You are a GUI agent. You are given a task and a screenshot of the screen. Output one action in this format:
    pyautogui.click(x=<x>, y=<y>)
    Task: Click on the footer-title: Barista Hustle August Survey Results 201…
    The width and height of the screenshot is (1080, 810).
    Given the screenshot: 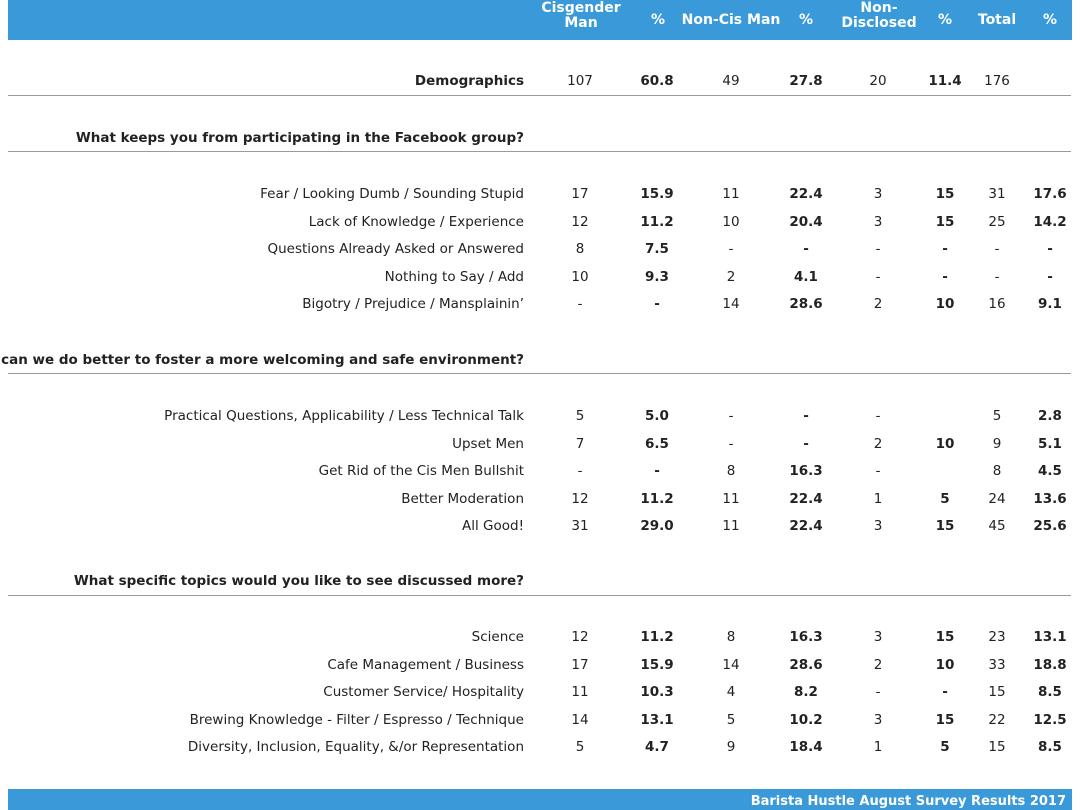 What is the action you would take?
    pyautogui.click(x=908, y=801)
    